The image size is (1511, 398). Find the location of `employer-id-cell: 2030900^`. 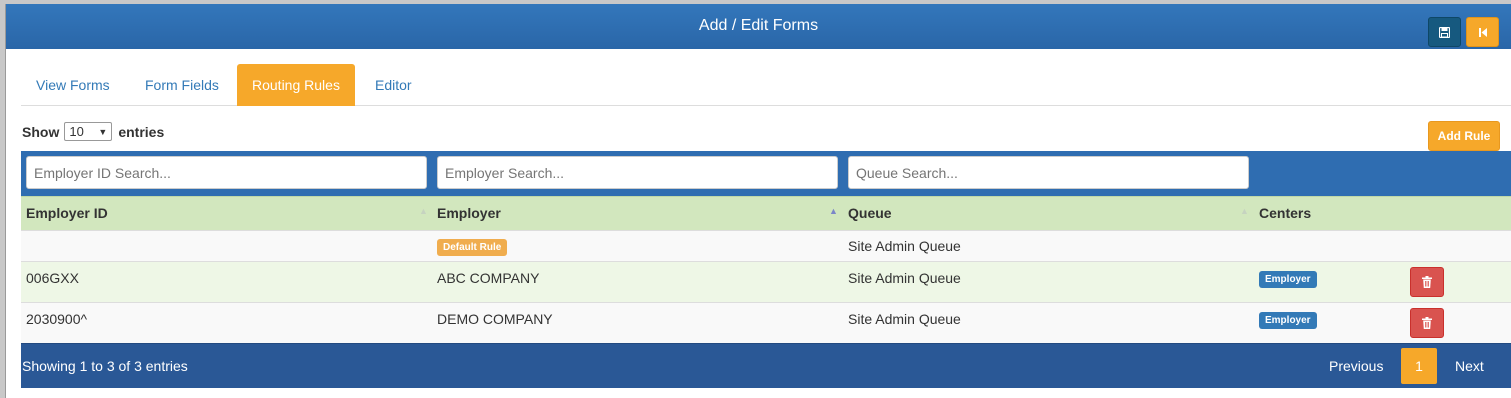

employer-id-cell: 2030900^ is located at coordinates (57, 319).